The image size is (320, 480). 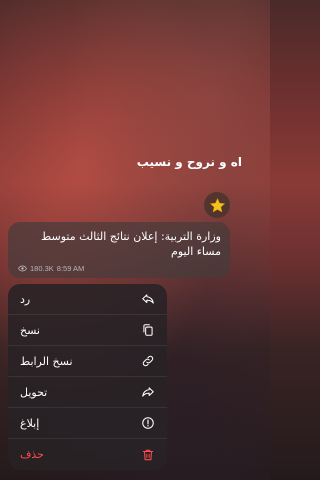 What do you see at coordinates (148, 361) in the screenshot?
I see `link-icon` at bounding box center [148, 361].